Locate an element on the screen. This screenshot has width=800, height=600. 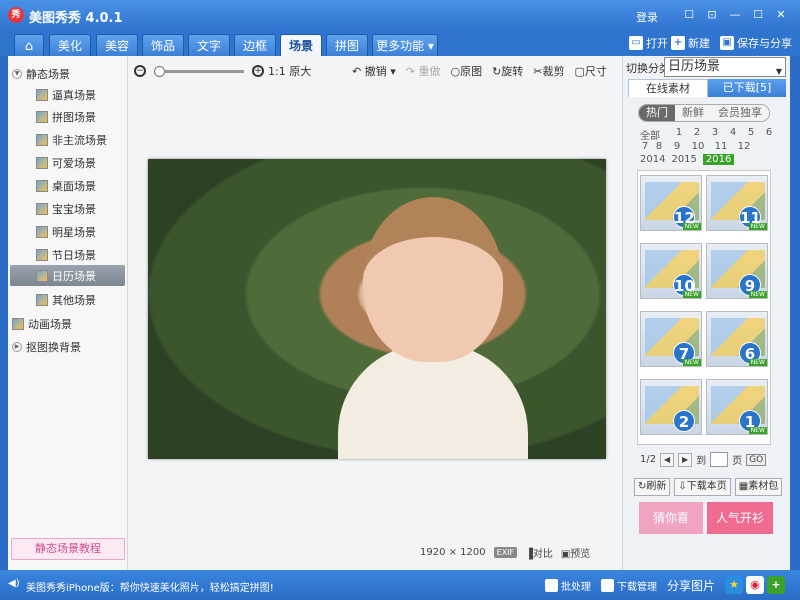
sidebar-item: 桌面场景 is located at coordinates (67, 185).